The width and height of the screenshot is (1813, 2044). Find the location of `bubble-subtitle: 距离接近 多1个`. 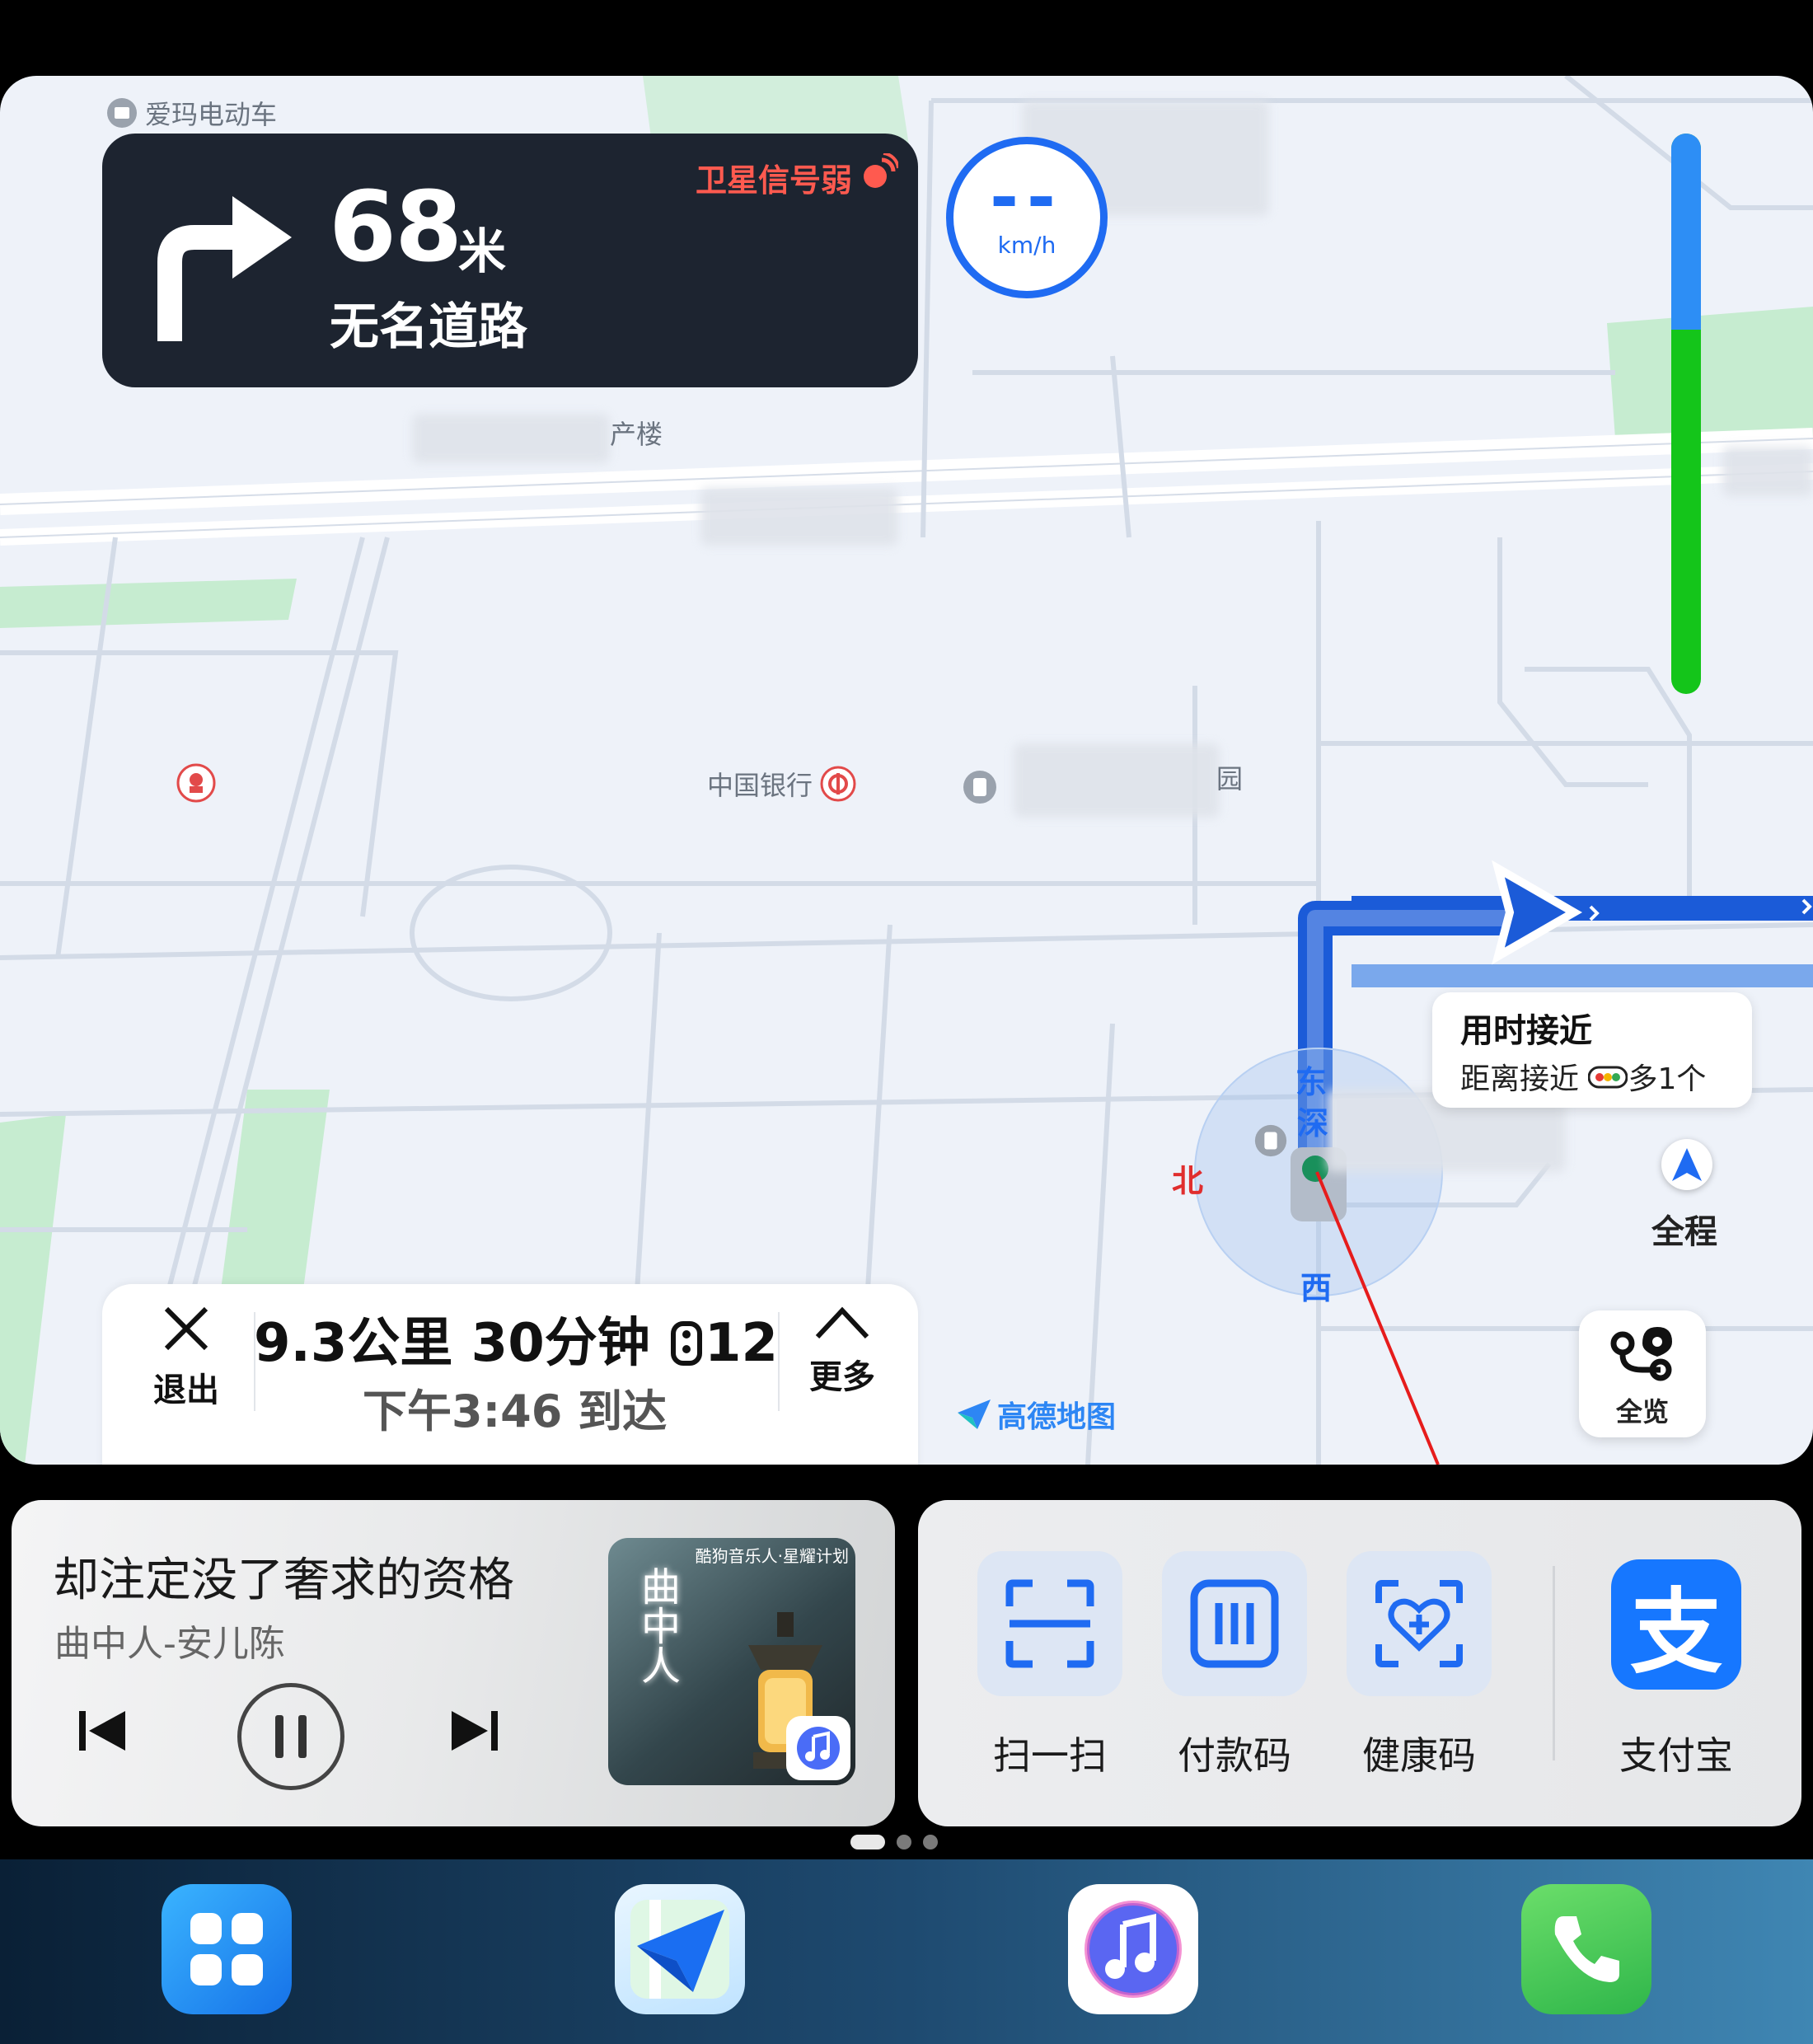

bubble-subtitle: 距离接近 多1个 is located at coordinates (1592, 1076).